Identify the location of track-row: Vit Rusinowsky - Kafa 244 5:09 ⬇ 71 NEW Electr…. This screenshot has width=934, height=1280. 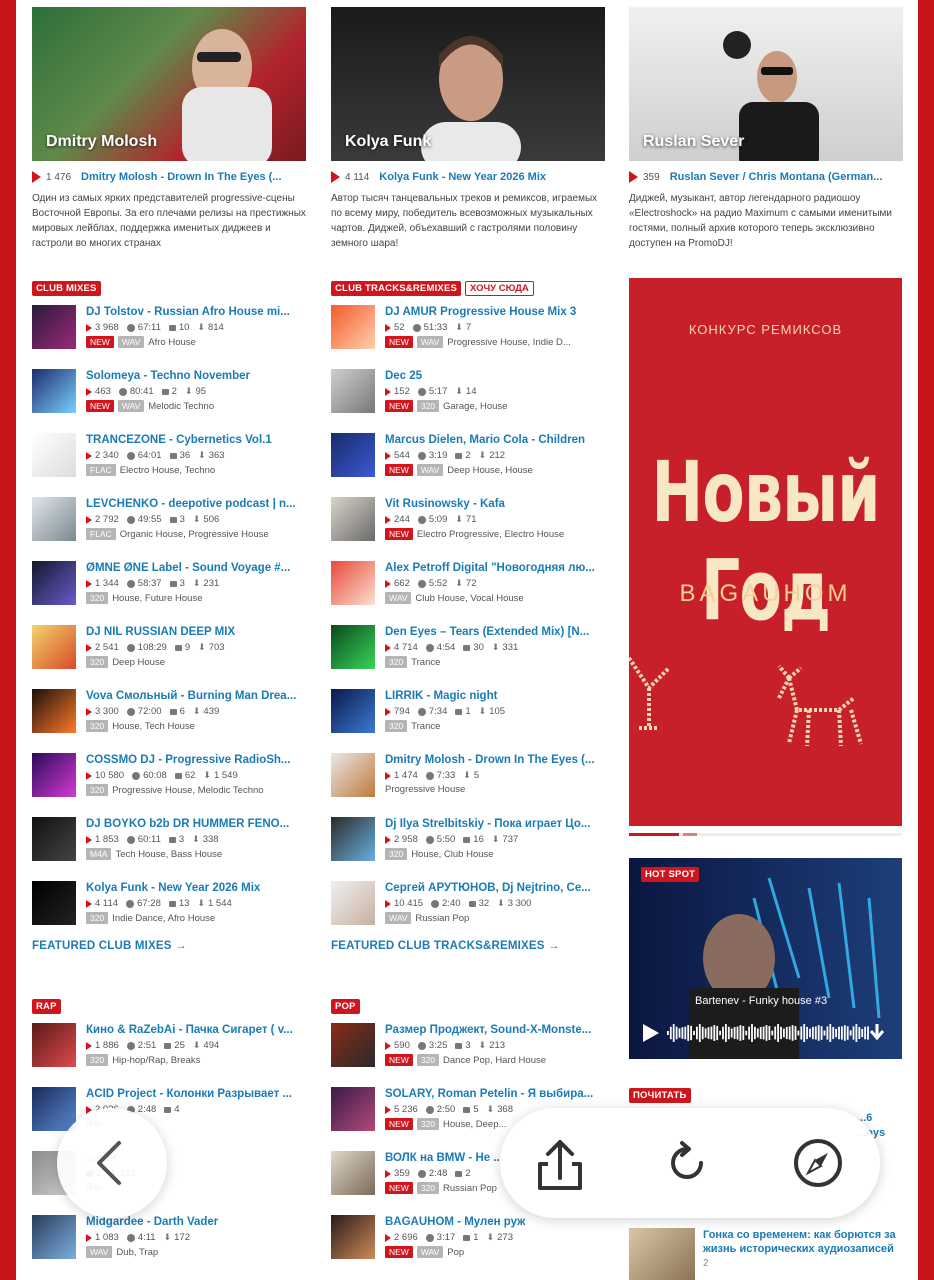
(468, 523).